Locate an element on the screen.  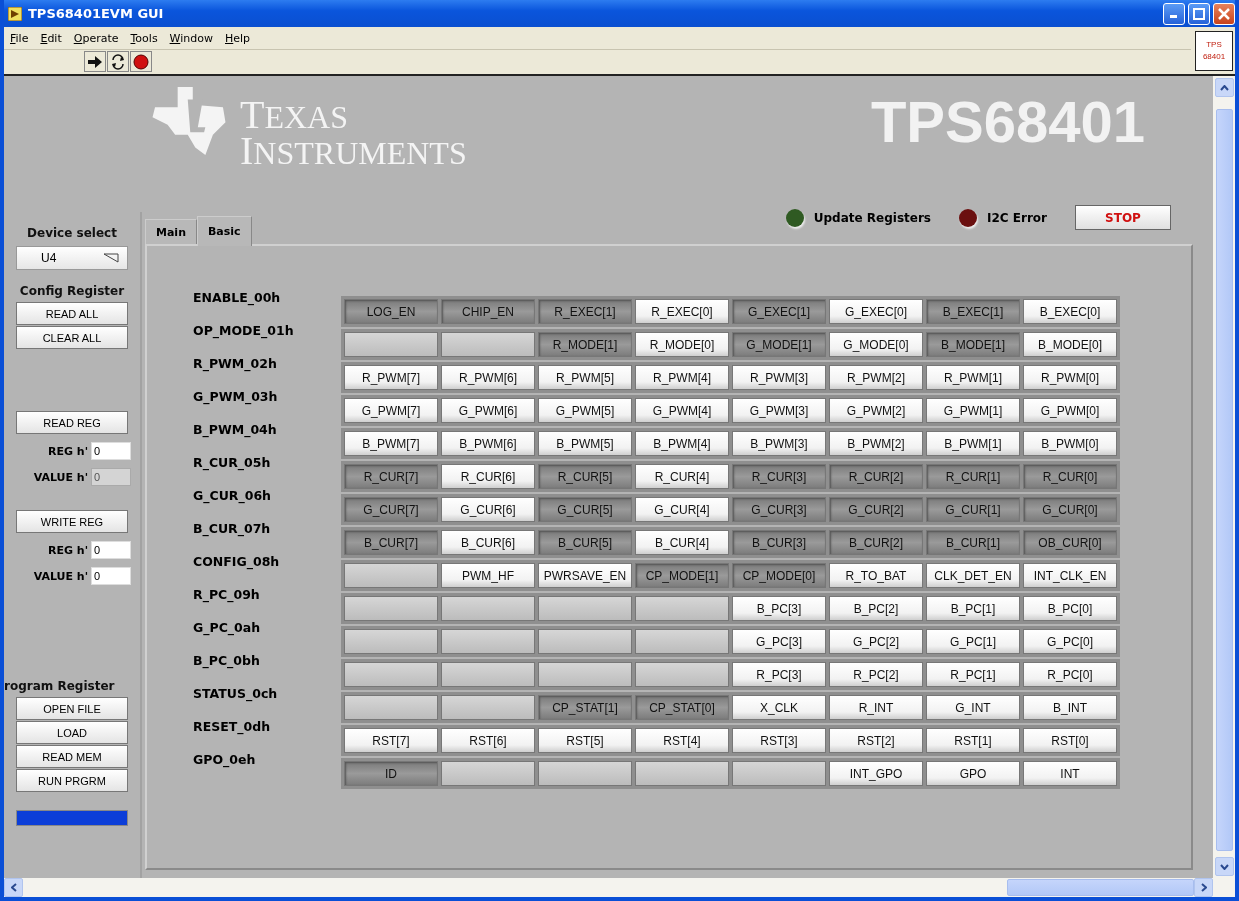
bit-toggle: R_CUR[2] is located at coordinates (876, 476).